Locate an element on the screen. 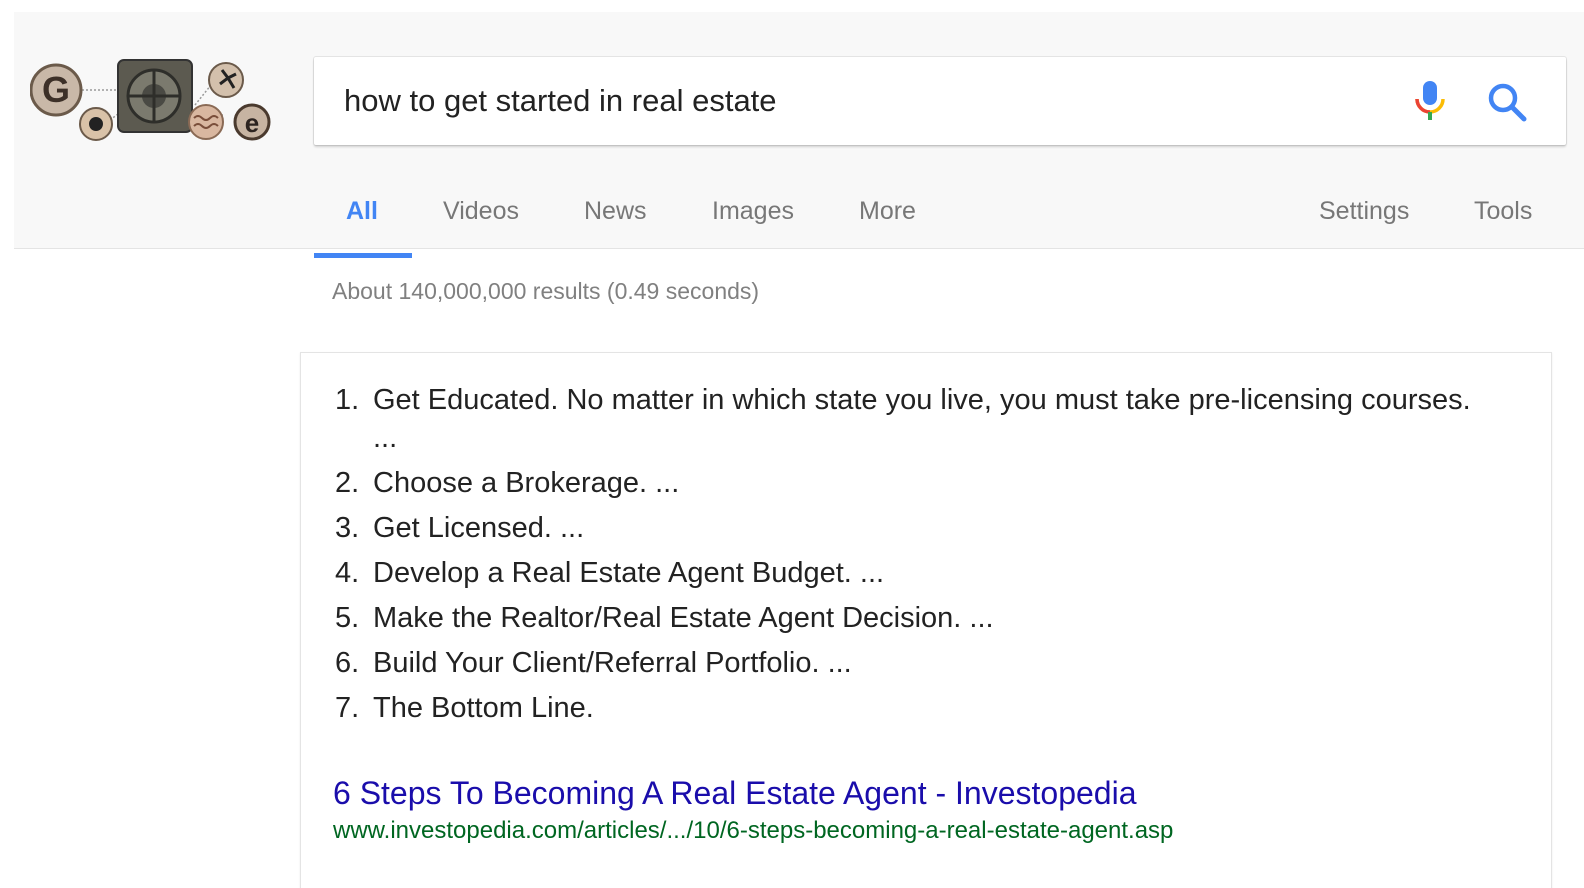 The width and height of the screenshot is (1584, 888). tab-videos: Videos is located at coordinates (481, 211).